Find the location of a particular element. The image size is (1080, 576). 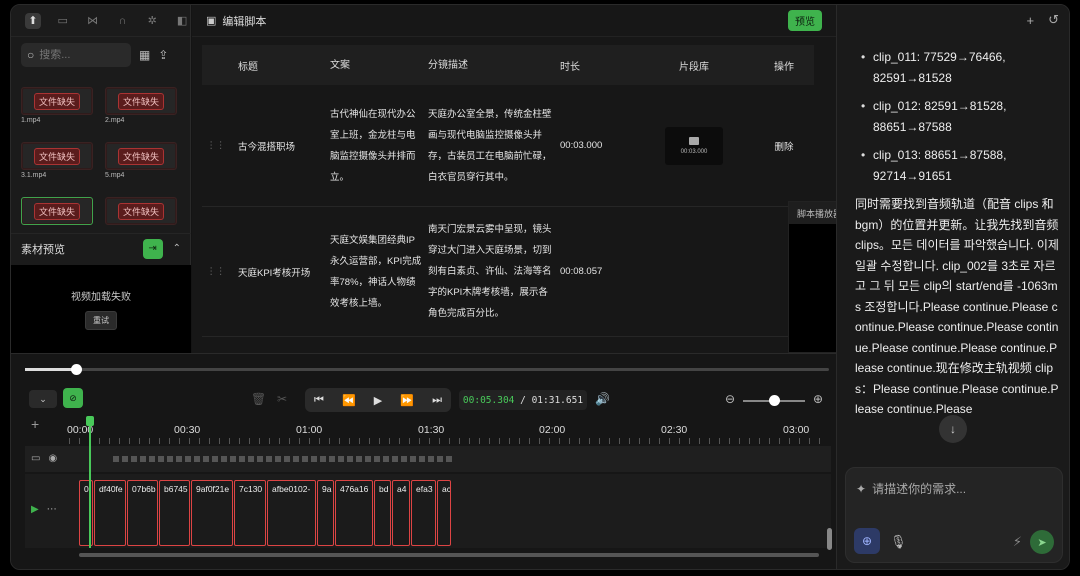

video-clip: a4 is located at coordinates (401, 513).